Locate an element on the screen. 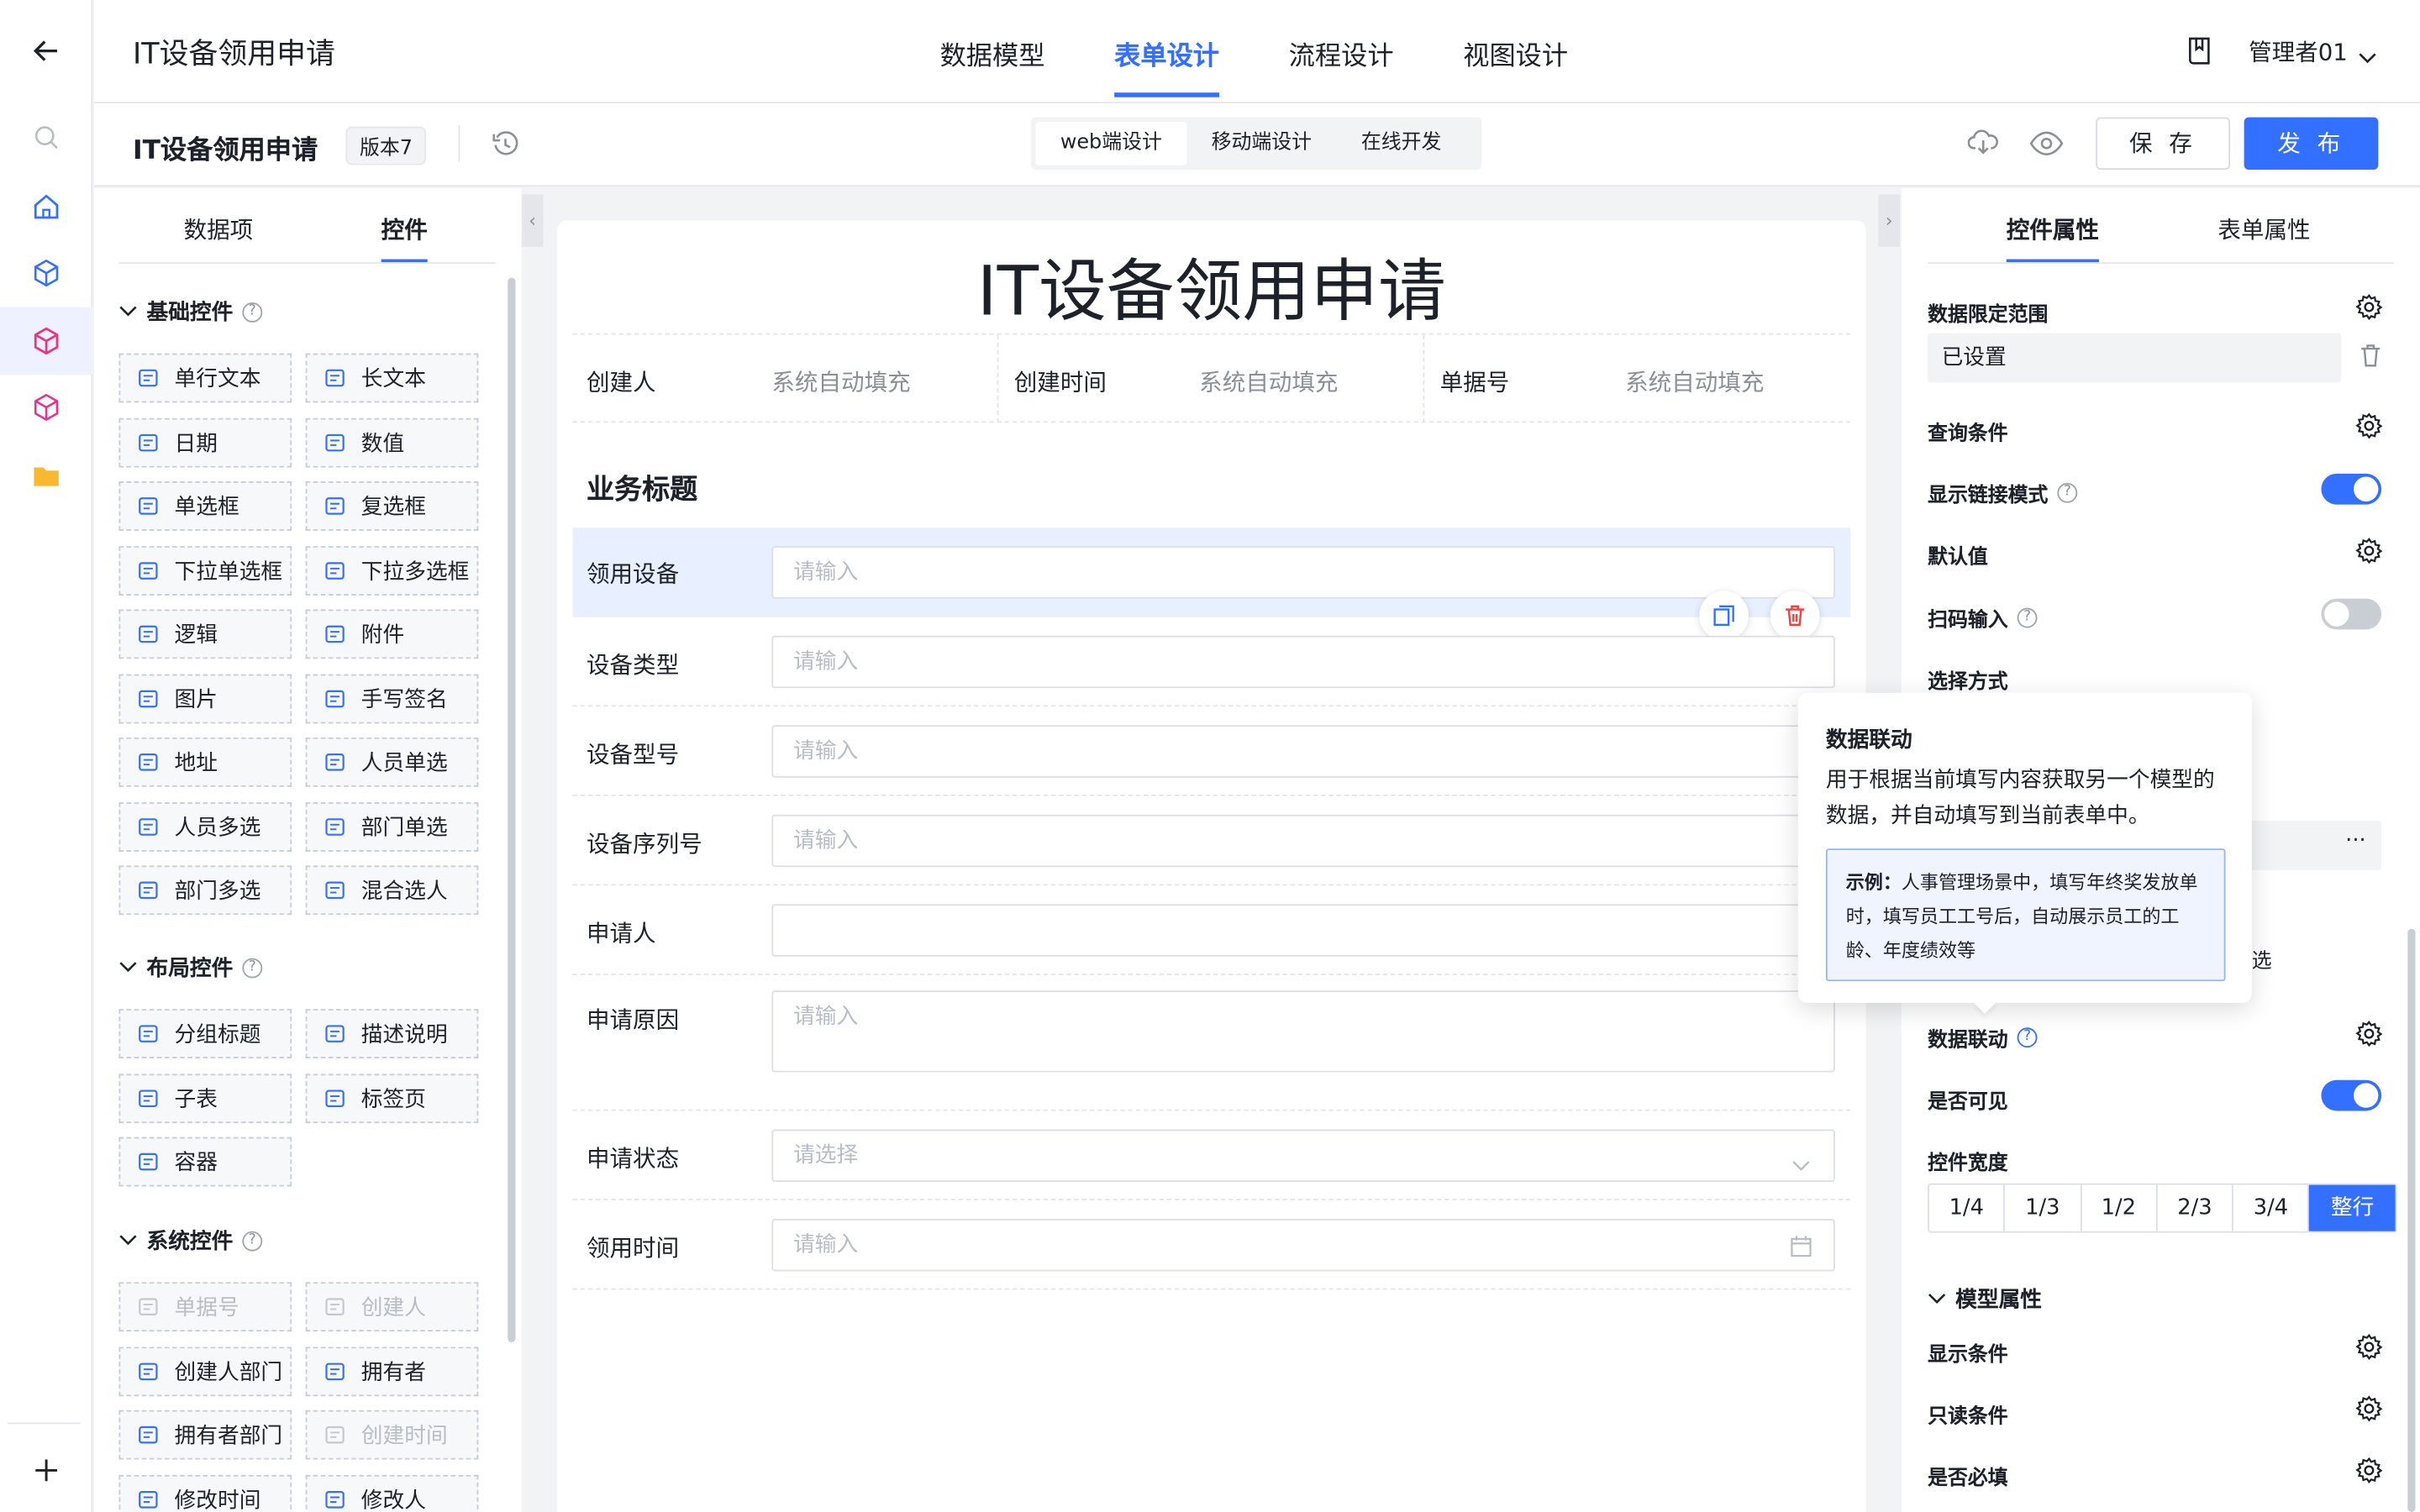  component-chip: 混合选人 is located at coordinates (392, 890).